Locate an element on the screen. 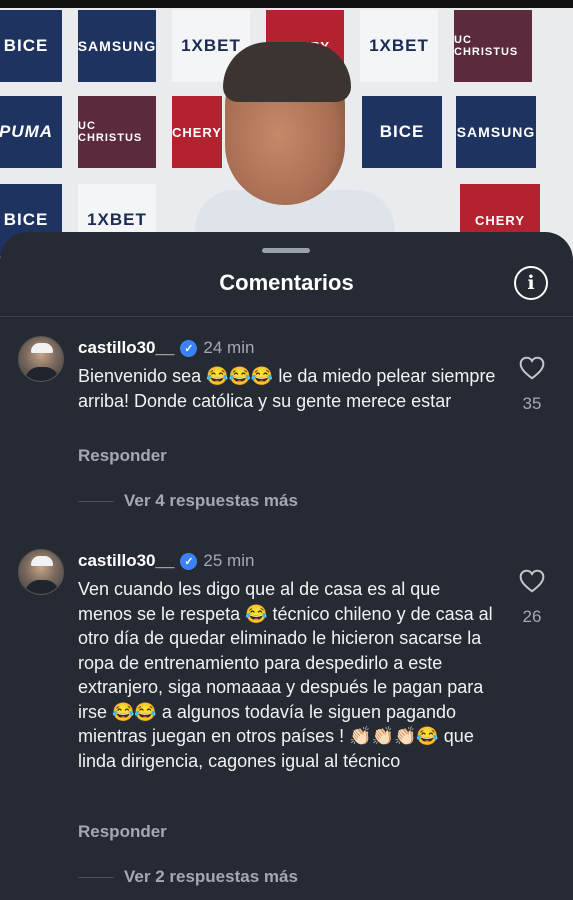 The image size is (573, 900). comment-meta: castillo30__ ✓ 25 min is located at coordinates (166, 561).